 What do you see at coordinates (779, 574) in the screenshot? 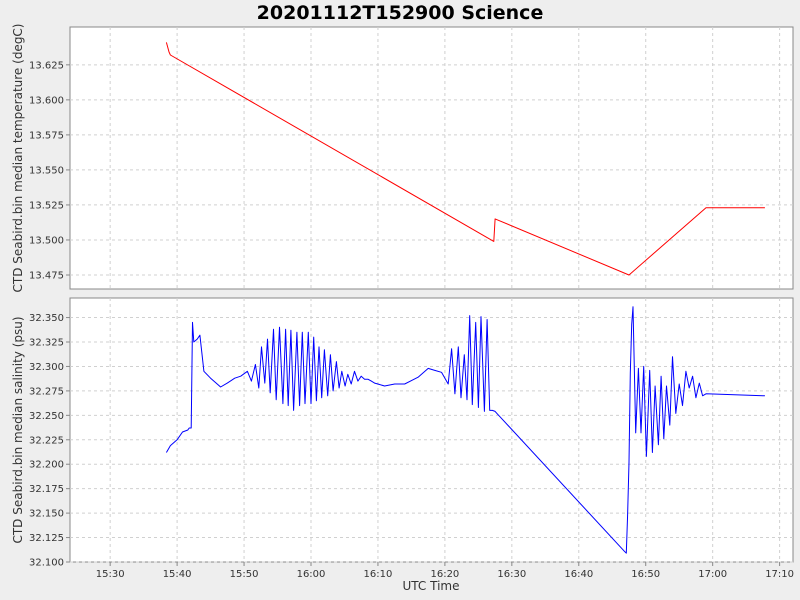
I see `x-tick-label: 17:10` at bounding box center [779, 574].